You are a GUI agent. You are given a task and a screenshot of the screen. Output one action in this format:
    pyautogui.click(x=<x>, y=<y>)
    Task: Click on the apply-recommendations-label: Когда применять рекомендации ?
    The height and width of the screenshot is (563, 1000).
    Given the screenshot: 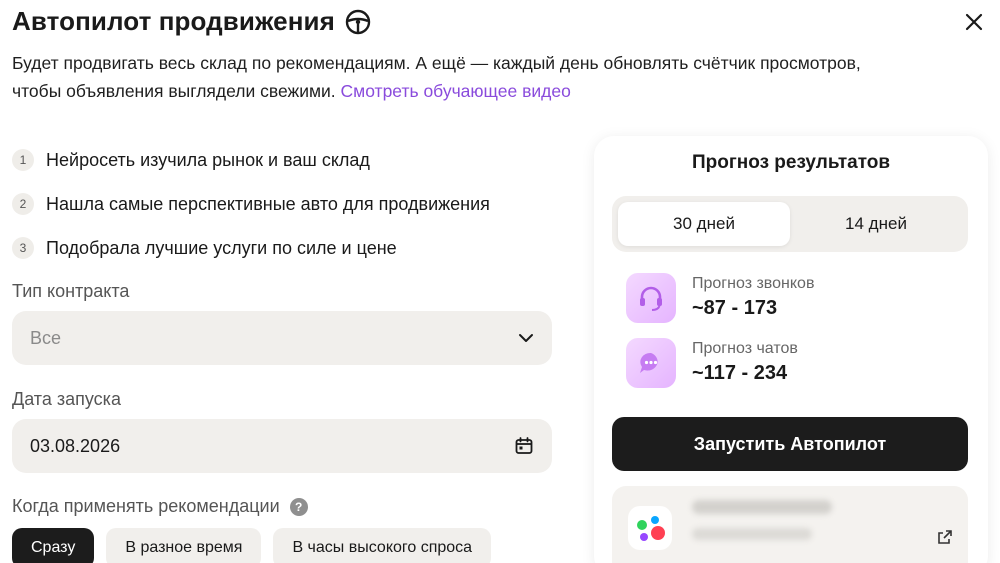 What is the action you would take?
    pyautogui.click(x=160, y=506)
    